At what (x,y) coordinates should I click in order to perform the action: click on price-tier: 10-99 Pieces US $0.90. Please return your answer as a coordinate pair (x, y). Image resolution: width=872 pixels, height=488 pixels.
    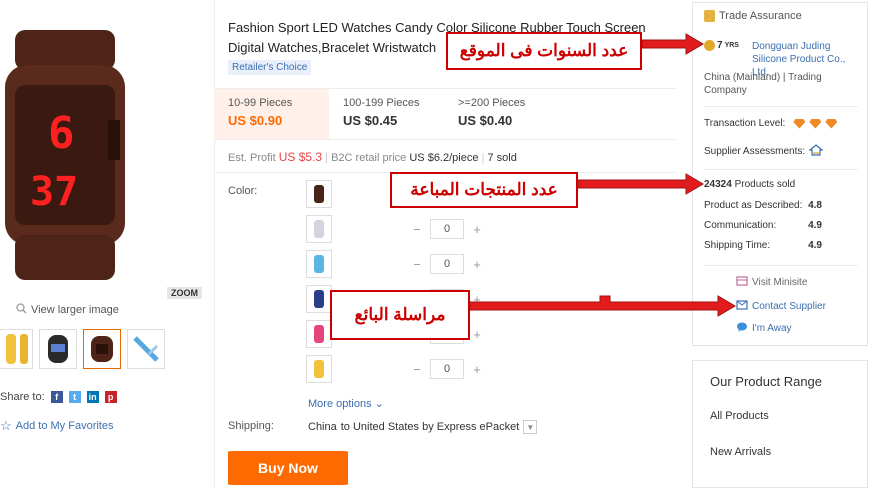
    Looking at the image, I should click on (271, 114).